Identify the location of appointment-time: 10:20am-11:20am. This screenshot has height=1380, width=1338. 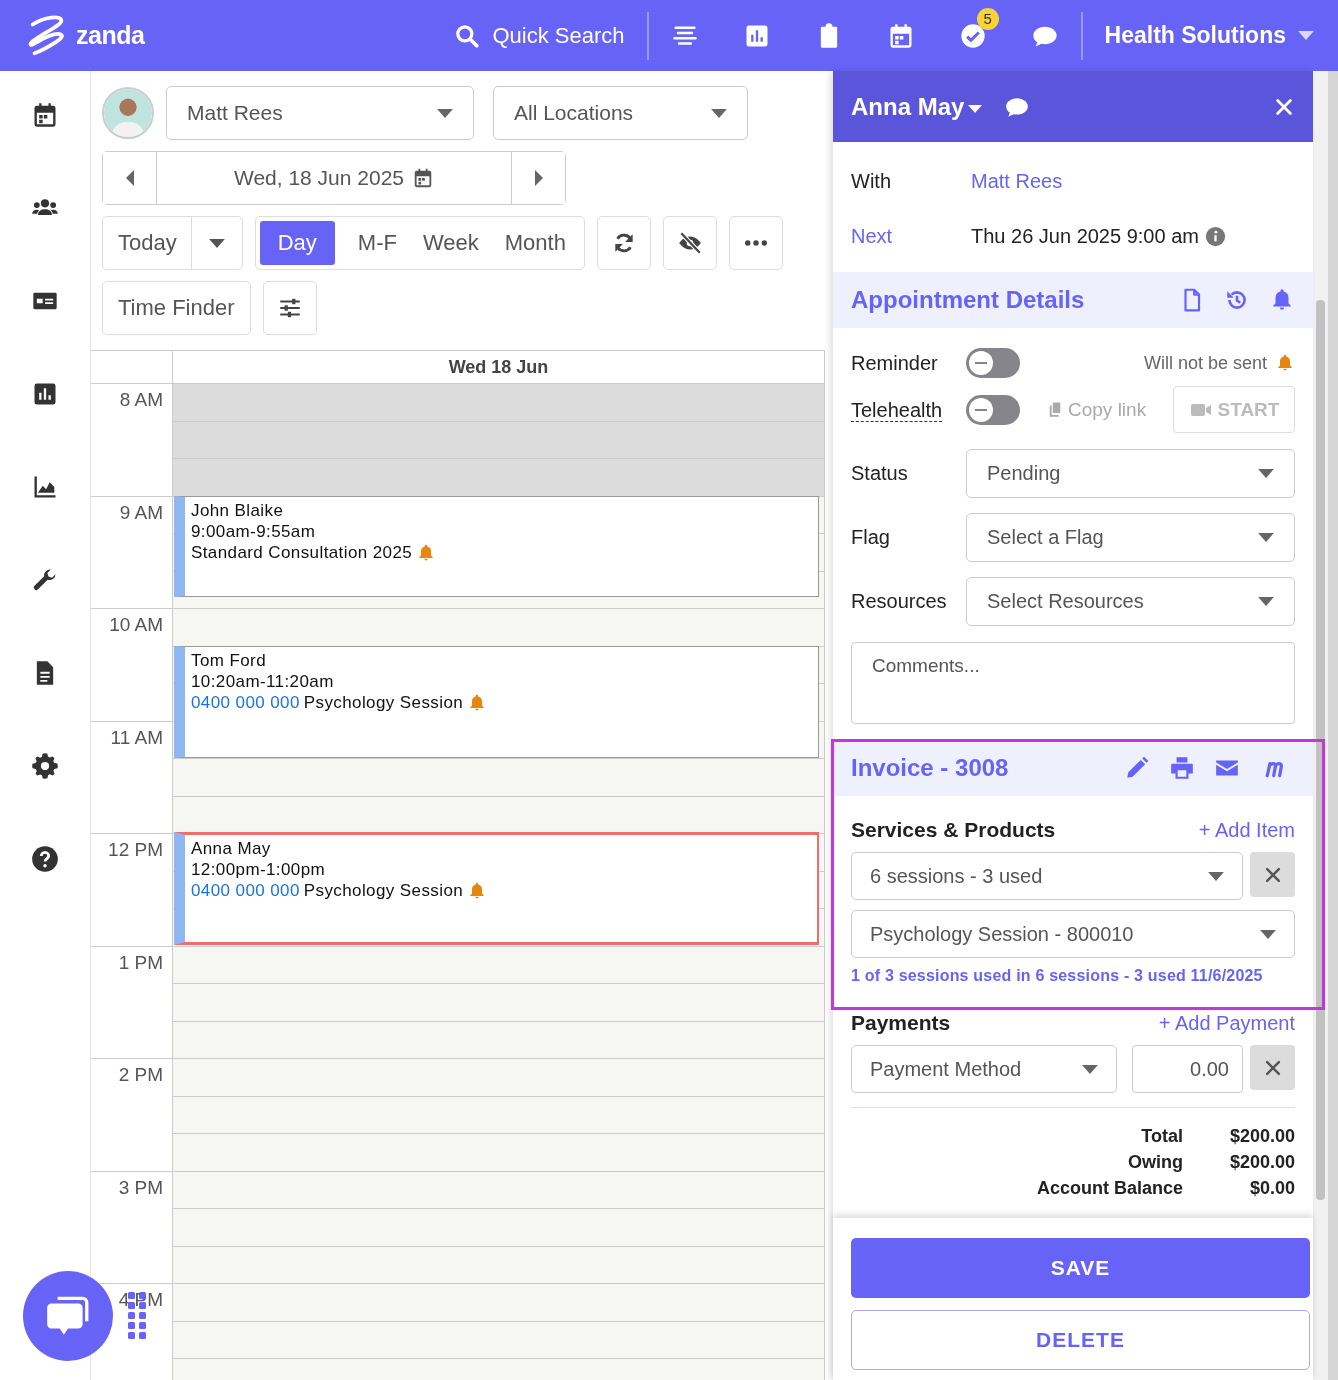
(263, 681).